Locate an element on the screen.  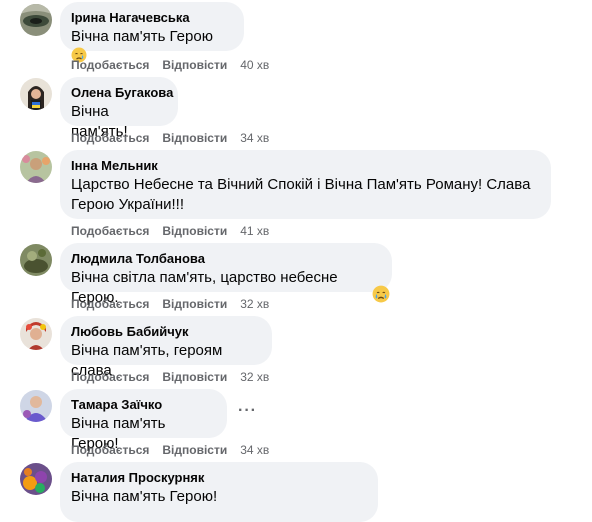
comment-author: Любовь Бабийчук is located at coordinates (165, 332).